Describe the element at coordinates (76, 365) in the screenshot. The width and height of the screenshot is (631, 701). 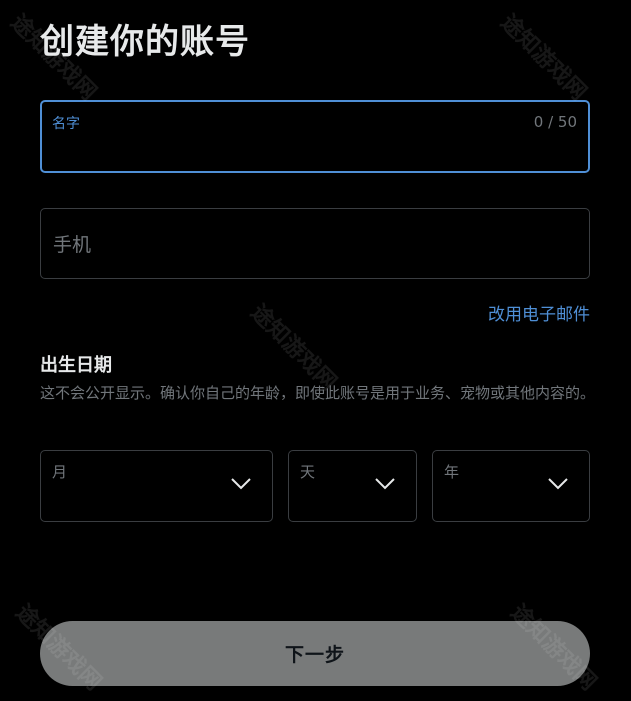
I see `dob-heading: 出生日期` at that location.